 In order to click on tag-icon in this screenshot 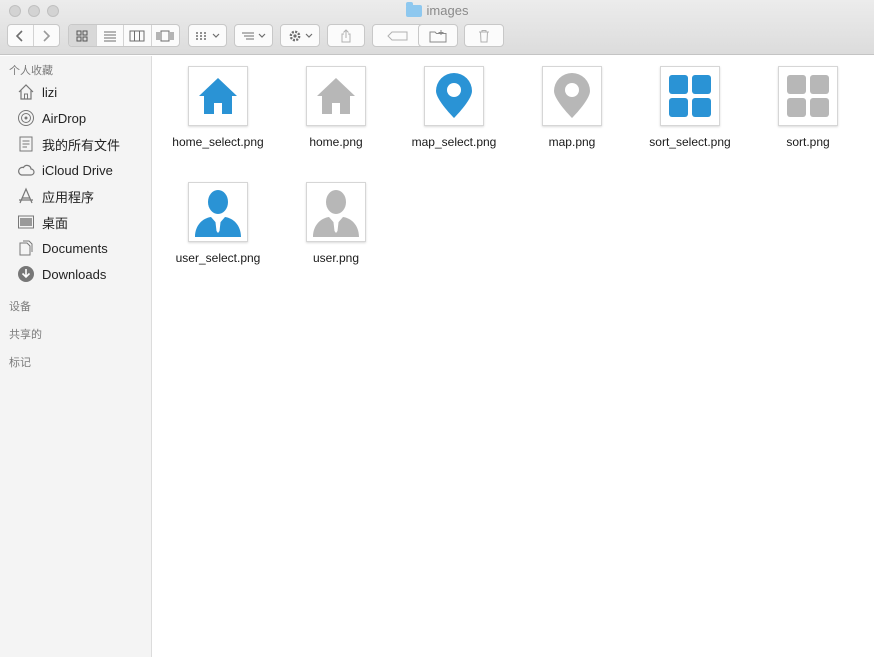, I will do `click(397, 35)`.